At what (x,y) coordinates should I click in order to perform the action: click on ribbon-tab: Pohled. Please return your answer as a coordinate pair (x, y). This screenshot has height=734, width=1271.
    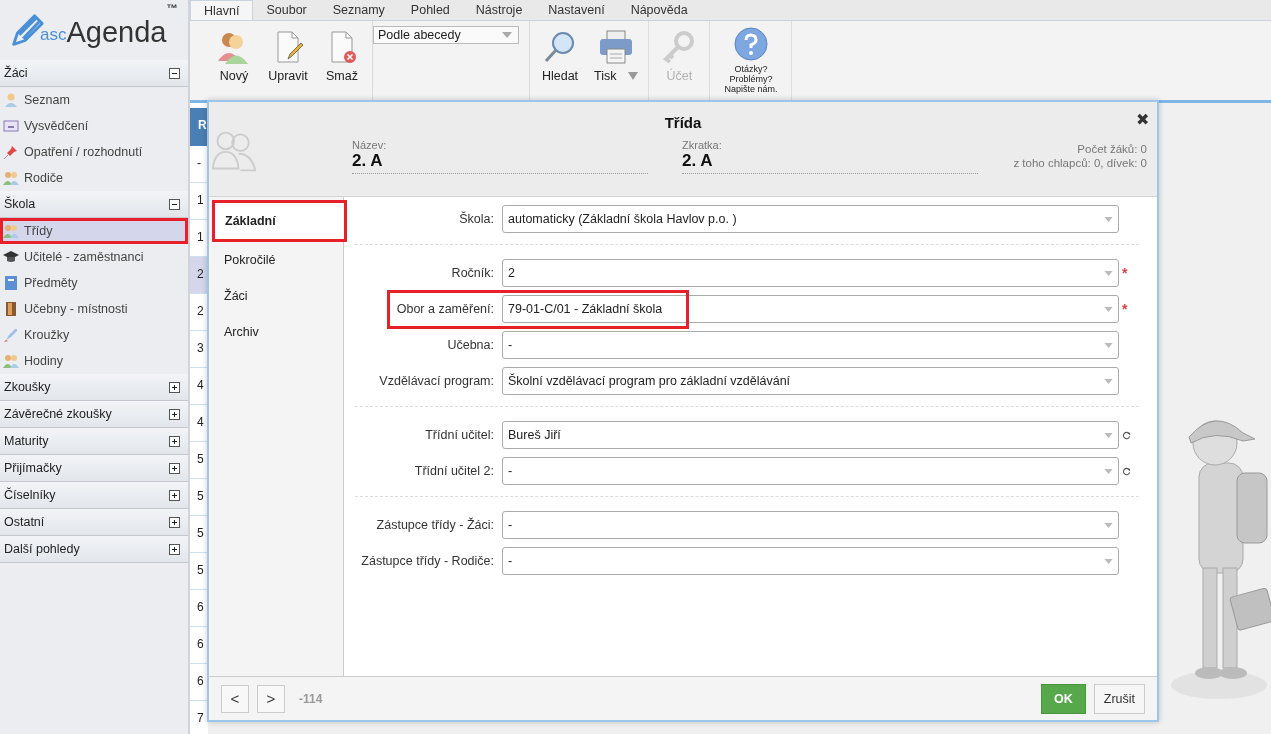
    Looking at the image, I should click on (430, 10).